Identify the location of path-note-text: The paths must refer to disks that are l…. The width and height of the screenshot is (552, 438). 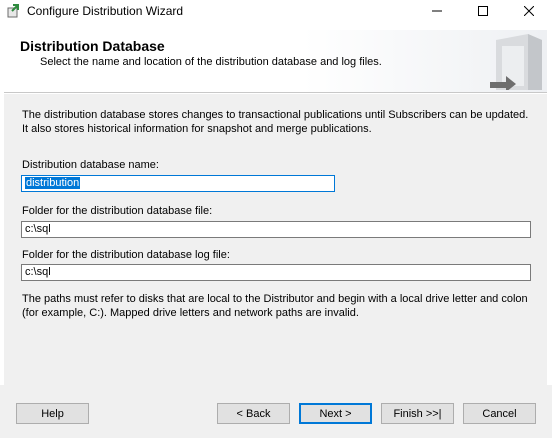
(275, 306).